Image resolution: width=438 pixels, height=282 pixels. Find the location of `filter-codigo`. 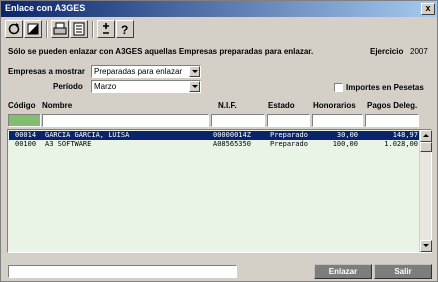

filter-codigo is located at coordinates (24, 120).